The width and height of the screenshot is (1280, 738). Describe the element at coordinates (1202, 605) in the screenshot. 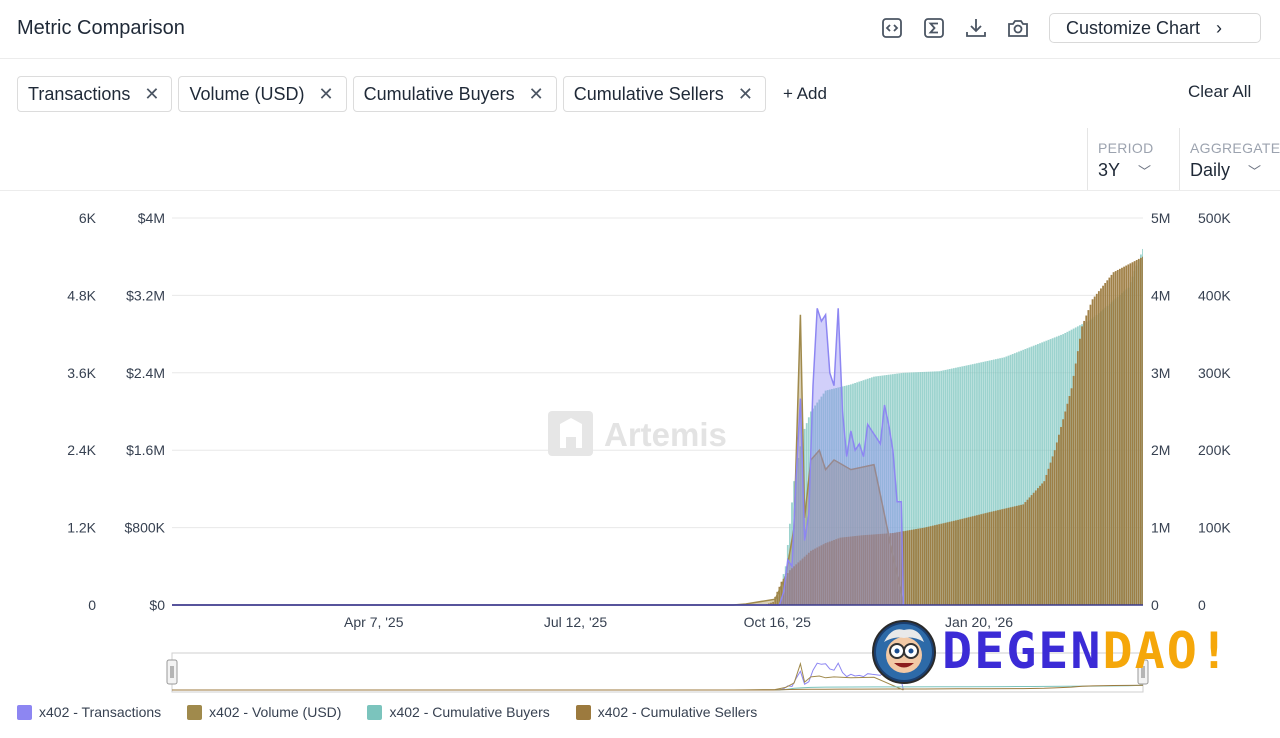

I see `sellers-axis-tick: 0` at that location.